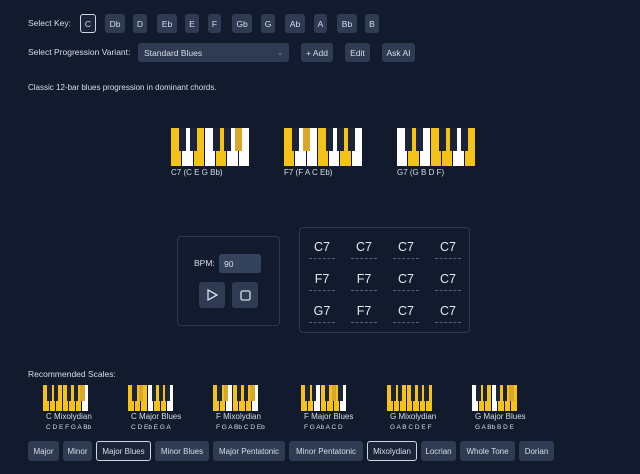 This screenshot has width=640, height=474. Describe the element at coordinates (411, 427) in the screenshot. I see `scale-notes: G A B C D E F` at that location.